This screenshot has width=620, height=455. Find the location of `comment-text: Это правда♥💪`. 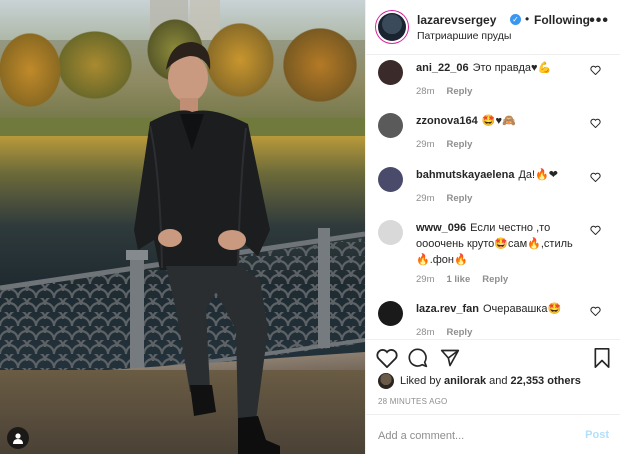

comment-text: Это правда♥💪 is located at coordinates (512, 68).